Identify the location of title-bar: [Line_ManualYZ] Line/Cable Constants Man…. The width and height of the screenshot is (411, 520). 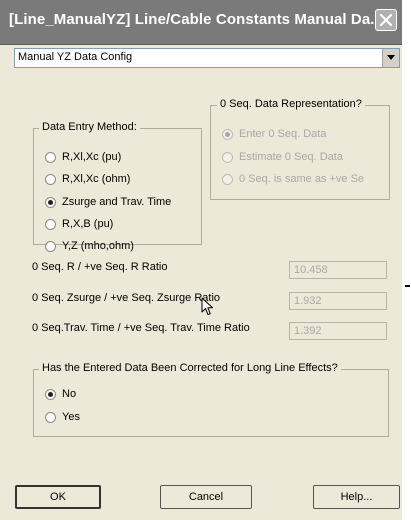
(201, 22).